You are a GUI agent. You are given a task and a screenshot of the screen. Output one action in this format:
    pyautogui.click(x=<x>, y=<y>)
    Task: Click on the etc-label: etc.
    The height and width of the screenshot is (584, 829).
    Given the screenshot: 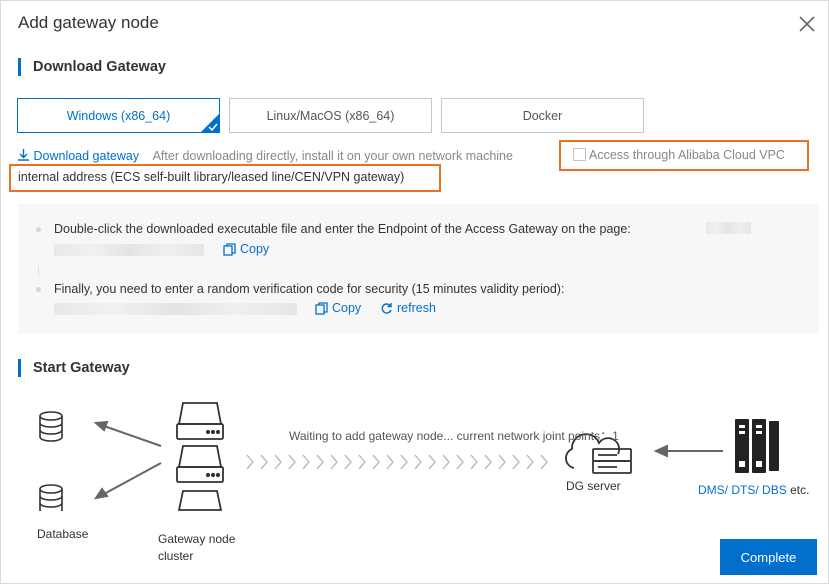 What is the action you would take?
    pyautogui.click(x=800, y=490)
    